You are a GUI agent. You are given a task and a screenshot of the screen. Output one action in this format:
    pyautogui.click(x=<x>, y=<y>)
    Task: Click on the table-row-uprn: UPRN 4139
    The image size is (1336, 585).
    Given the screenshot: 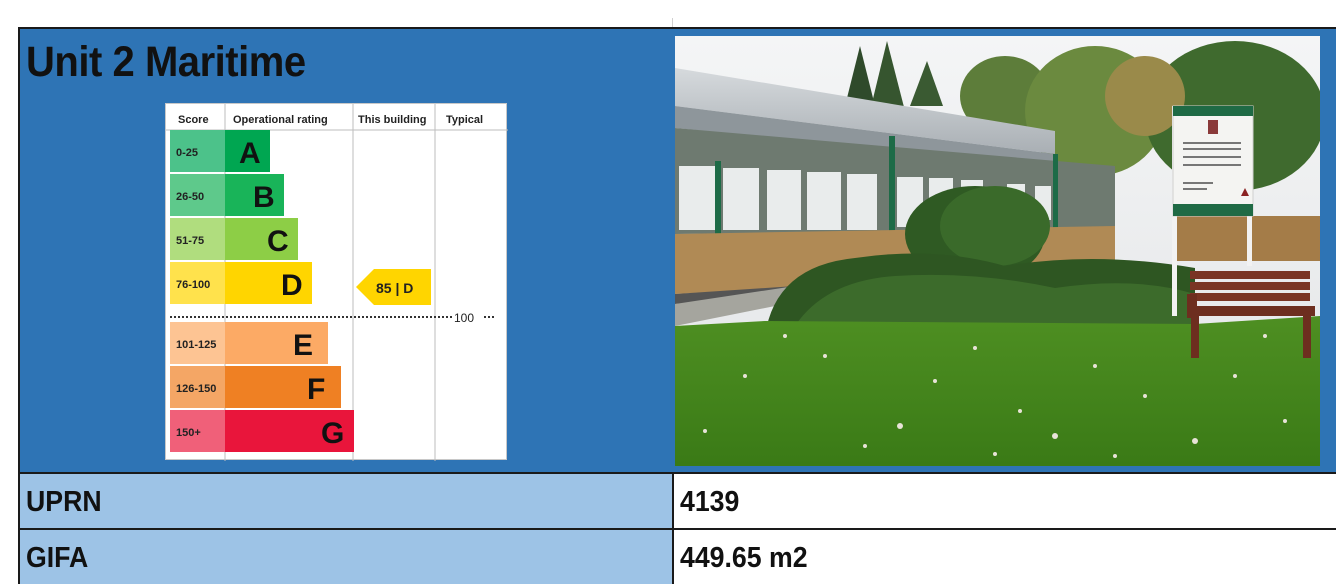 What is the action you would take?
    pyautogui.click(x=677, y=500)
    